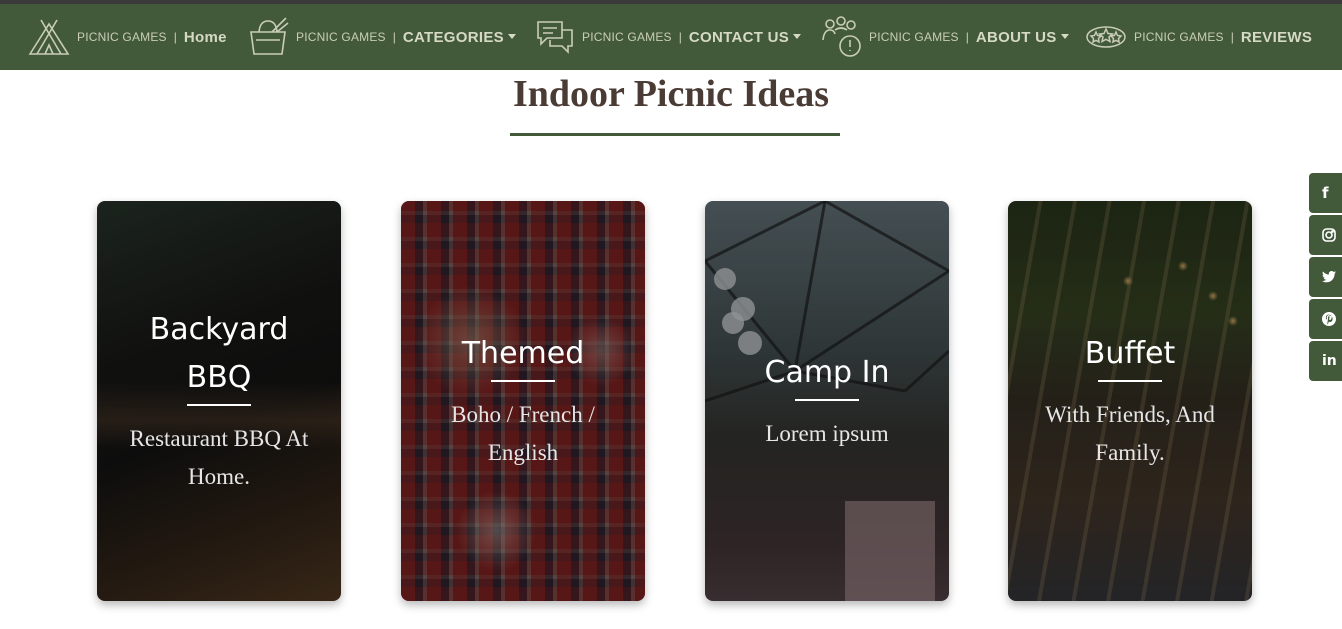  I want to click on nav-categories: PICNIC GAMES | CATEGORIES, so click(381, 37).